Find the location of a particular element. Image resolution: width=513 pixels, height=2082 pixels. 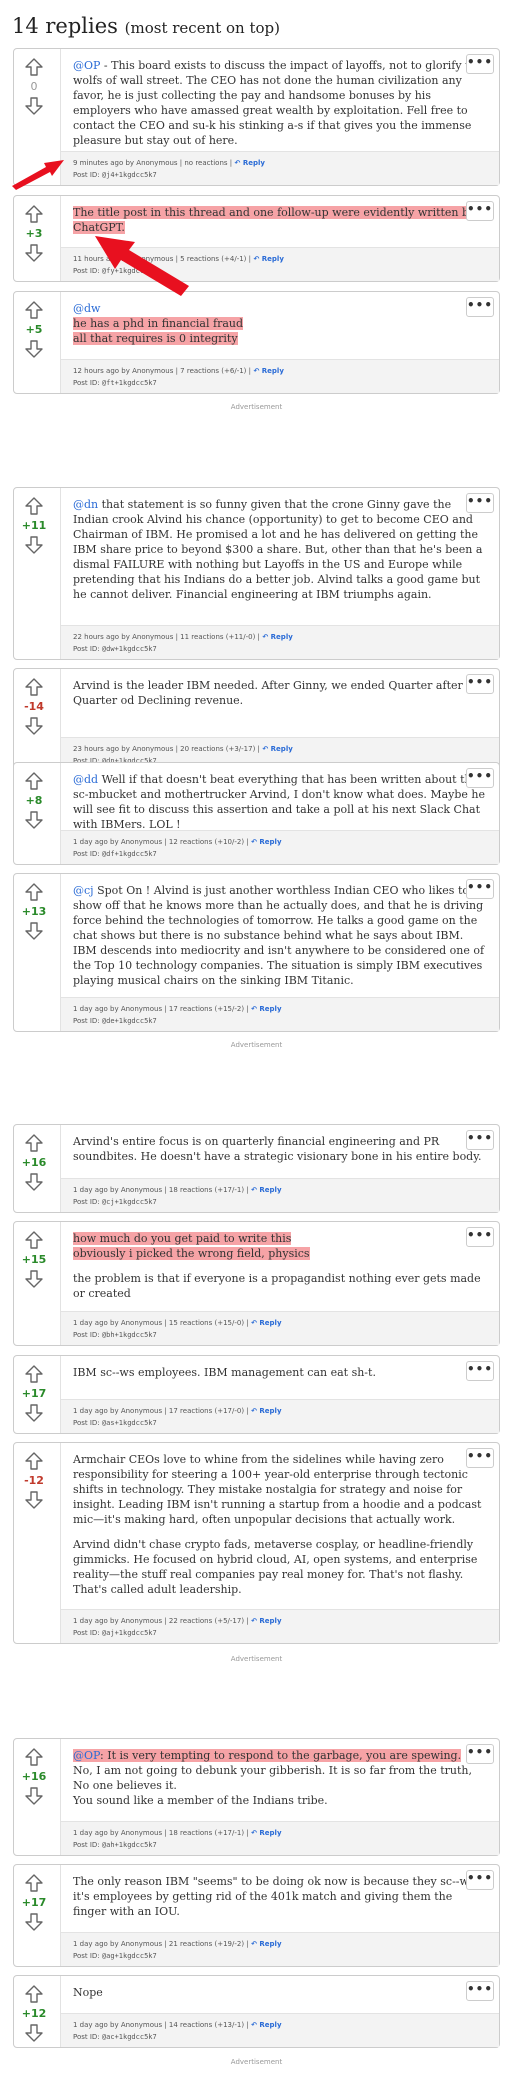

mention-link: @dd is located at coordinates (85, 779).